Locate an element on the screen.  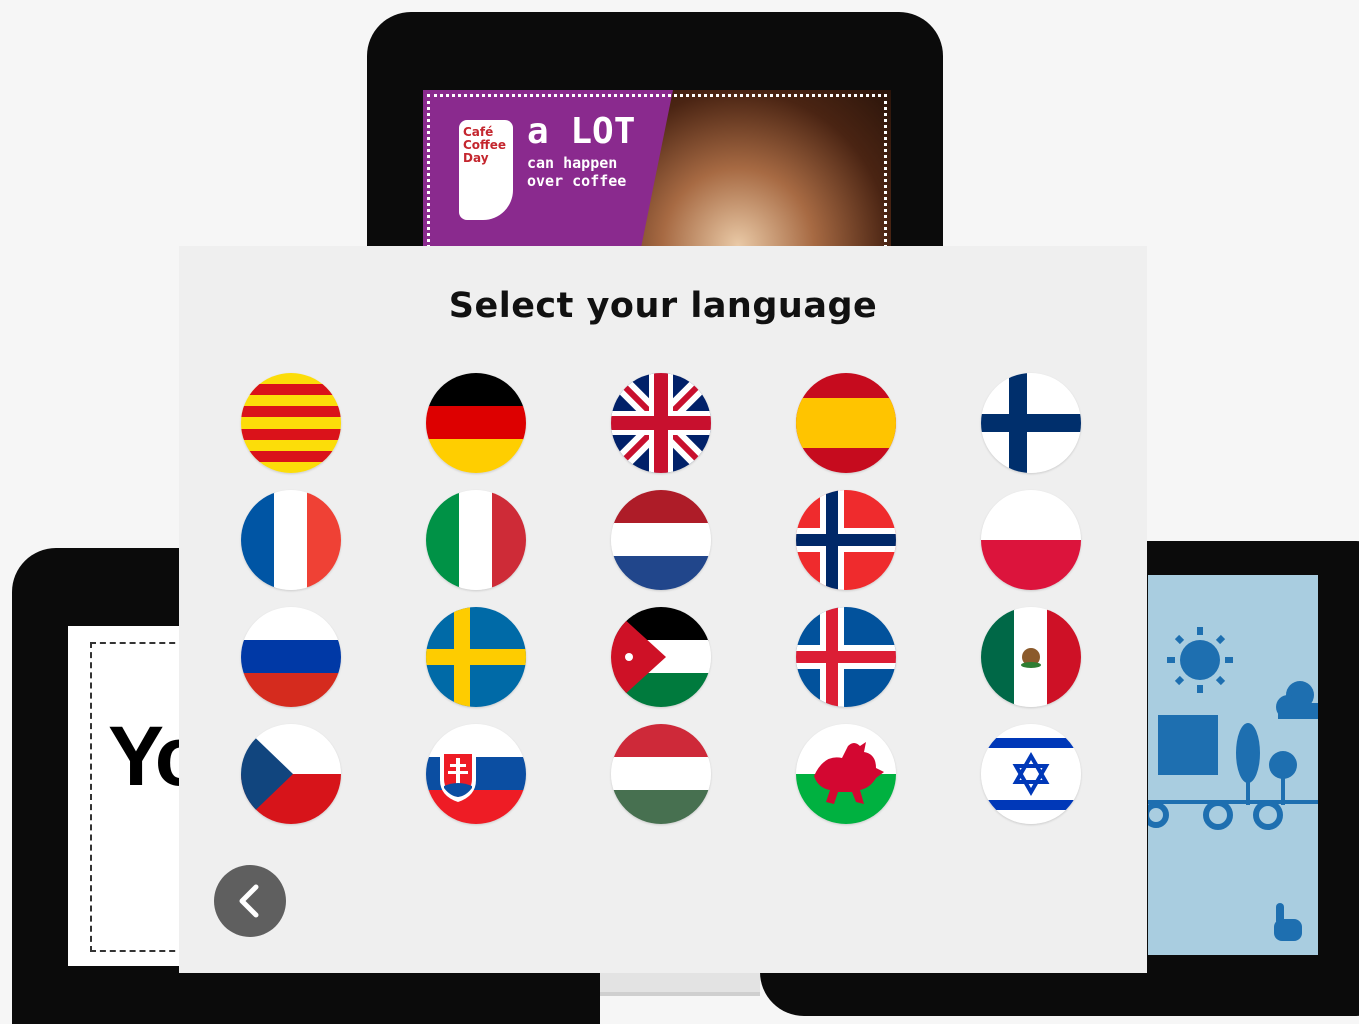
language-option-german is located at coordinates (476, 423).